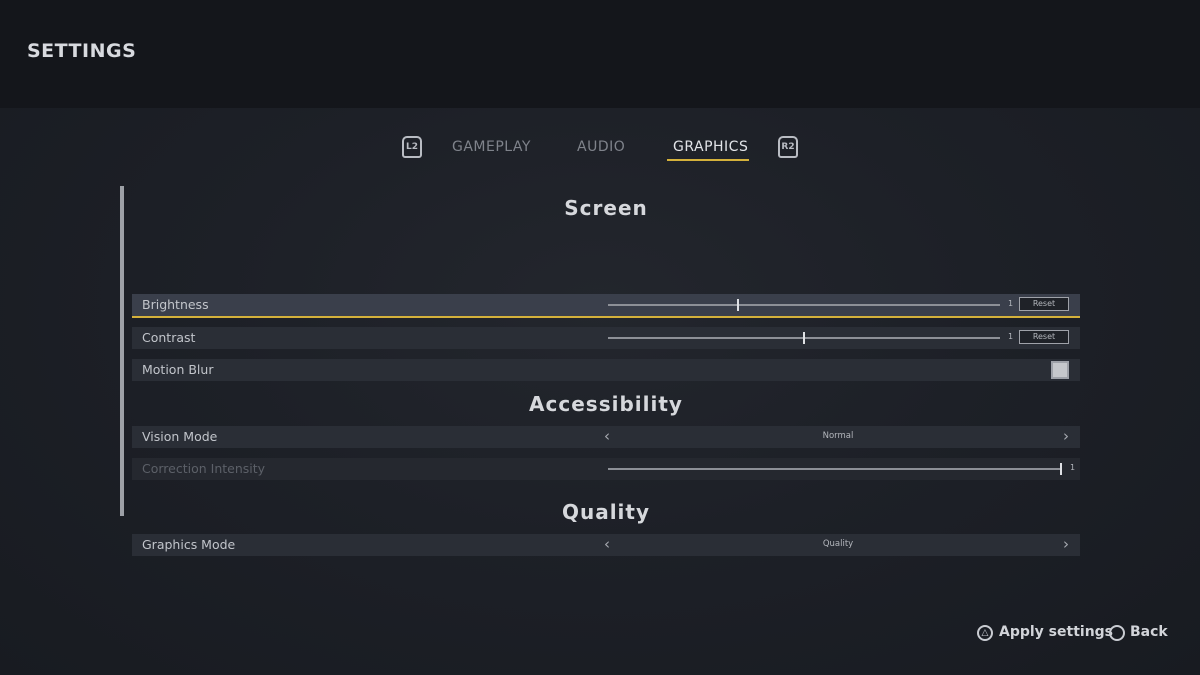  I want to click on vision-mode-row: Vision Mode ‹ Normal ›, so click(606, 437).